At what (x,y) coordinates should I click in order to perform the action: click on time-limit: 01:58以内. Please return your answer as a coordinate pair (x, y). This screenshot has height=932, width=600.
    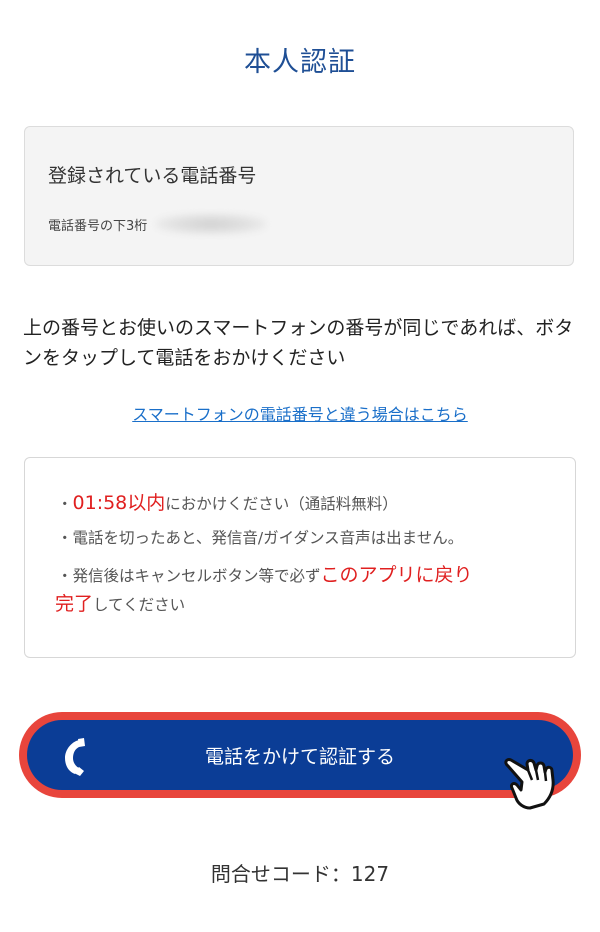
    Looking at the image, I should click on (119, 503).